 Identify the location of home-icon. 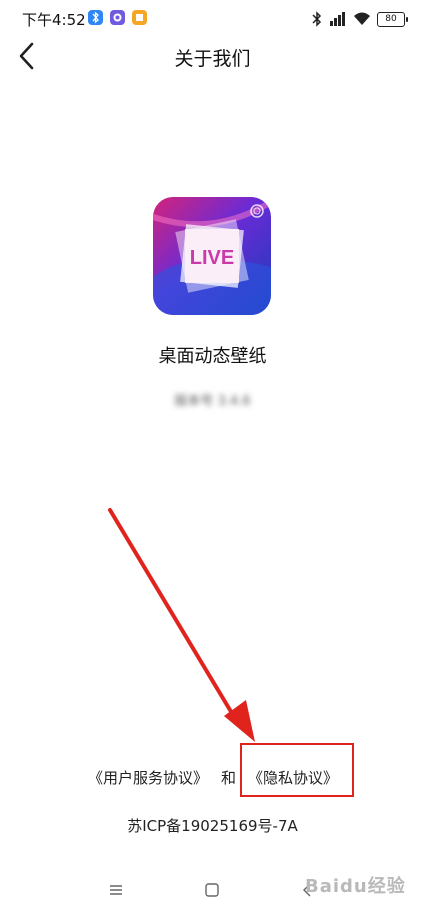
(212, 890).